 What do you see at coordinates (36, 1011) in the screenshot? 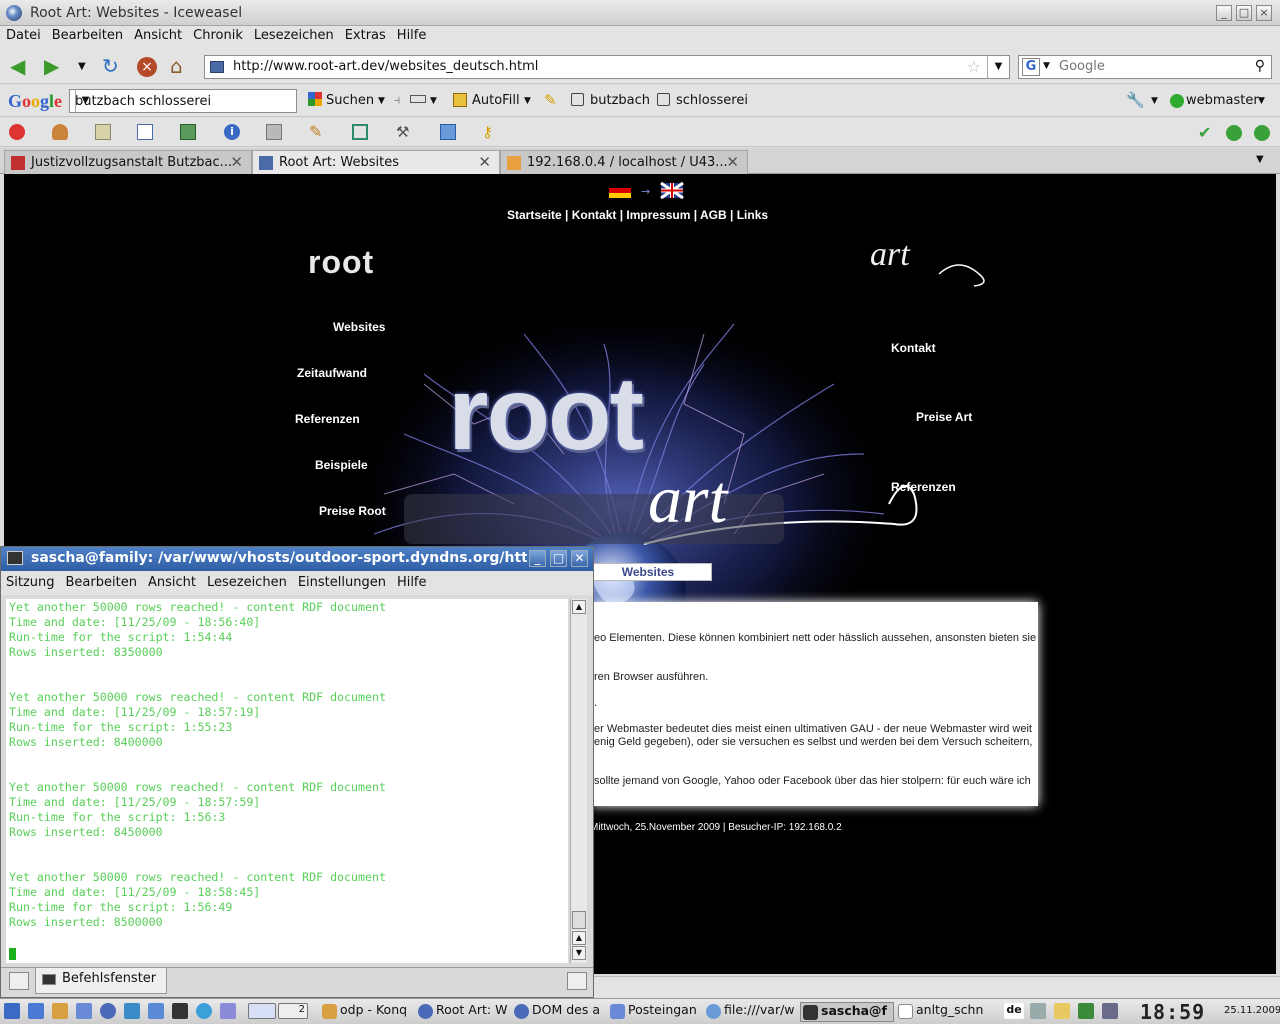
I see `desktop-icon` at bounding box center [36, 1011].